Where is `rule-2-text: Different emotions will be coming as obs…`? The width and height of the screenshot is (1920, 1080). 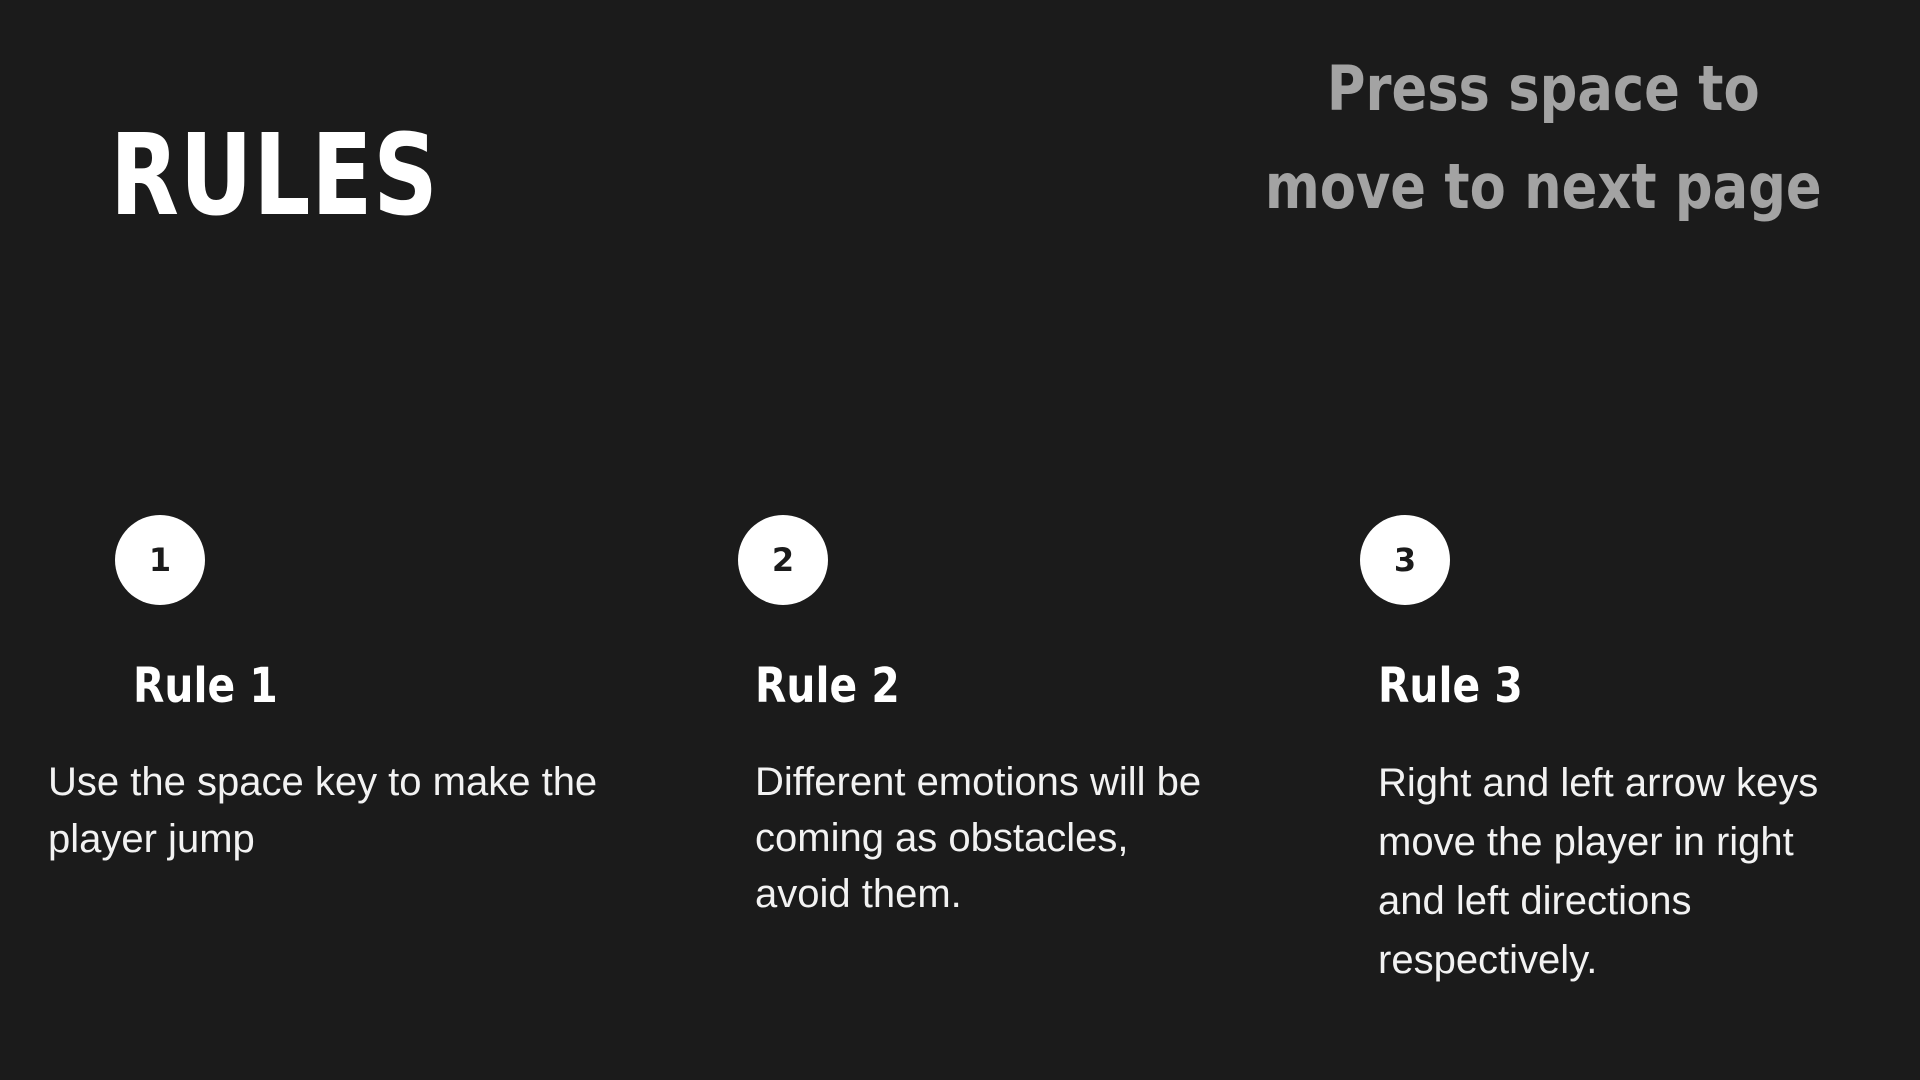
rule-2-text: Different emotions will be coming as obs… is located at coordinates (978, 838).